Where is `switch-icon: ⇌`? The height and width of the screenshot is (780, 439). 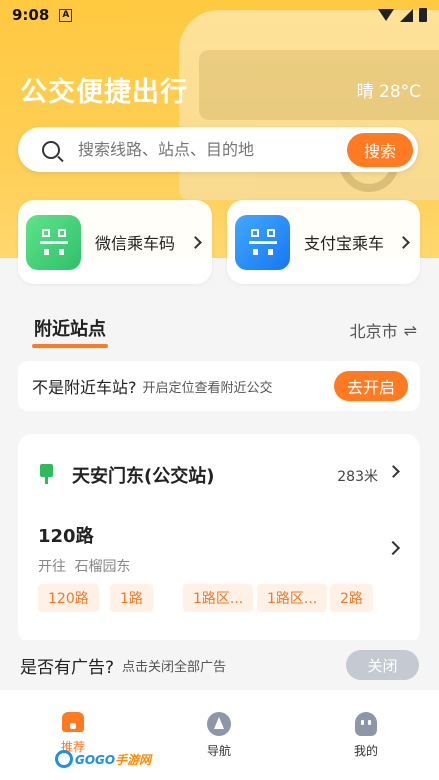 switch-icon: ⇌ is located at coordinates (410, 330).